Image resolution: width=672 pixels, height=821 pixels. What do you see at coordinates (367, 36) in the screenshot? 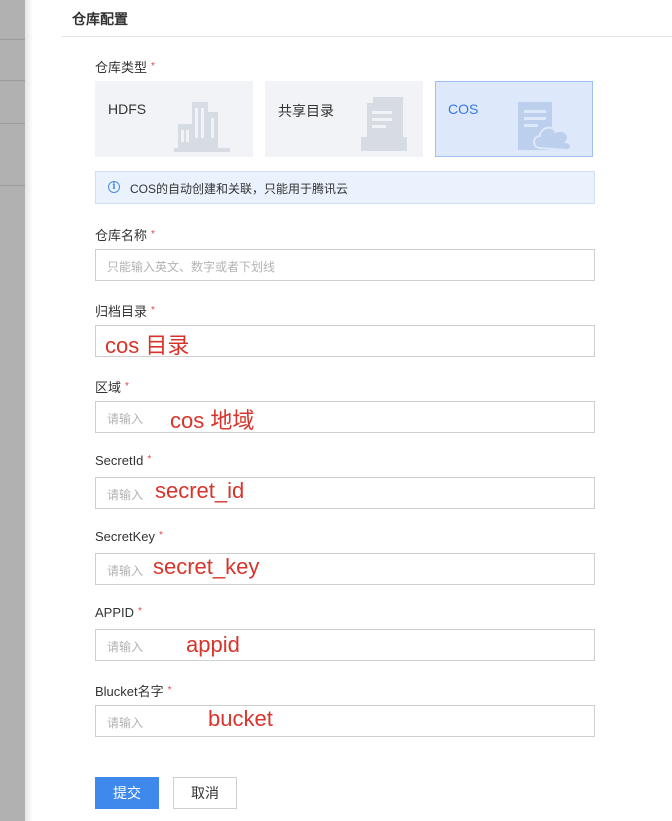
I see `title-divider` at bounding box center [367, 36].